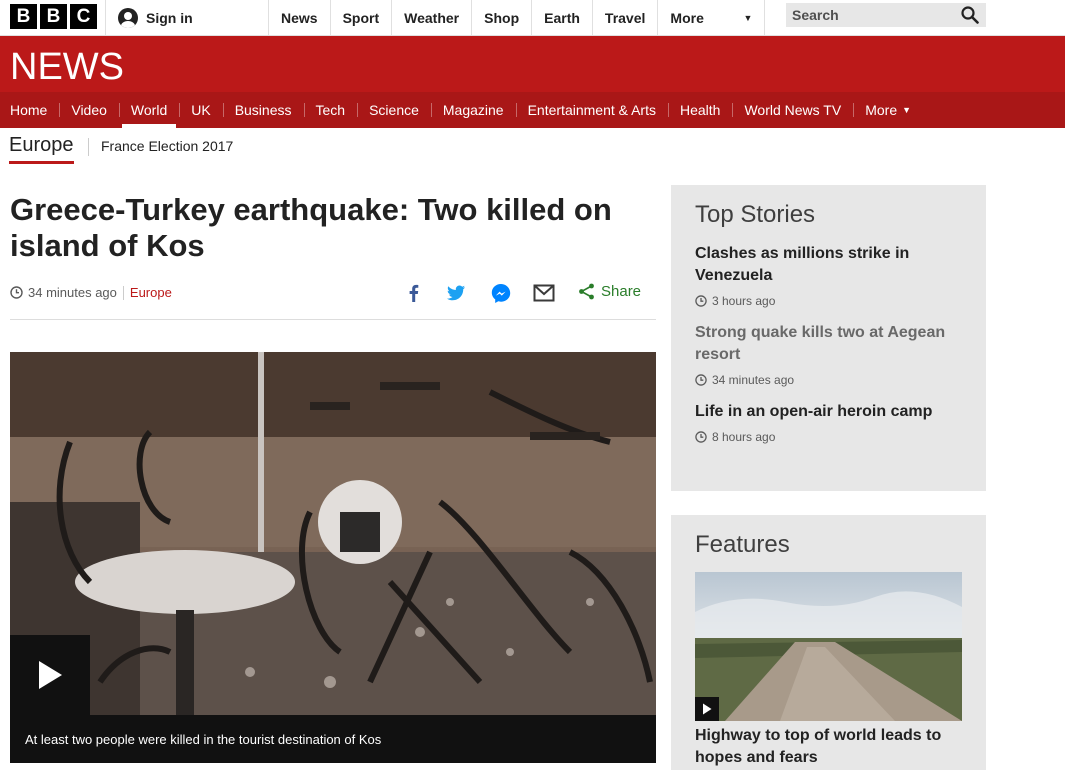 The width and height of the screenshot is (1065, 770). Describe the element at coordinates (300, 17) in the screenshot. I see `global-nav-news: News` at that location.